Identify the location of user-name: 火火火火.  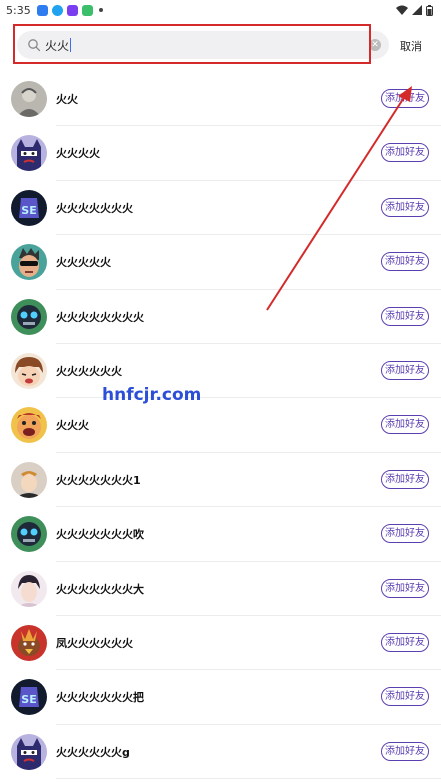
(78, 154).